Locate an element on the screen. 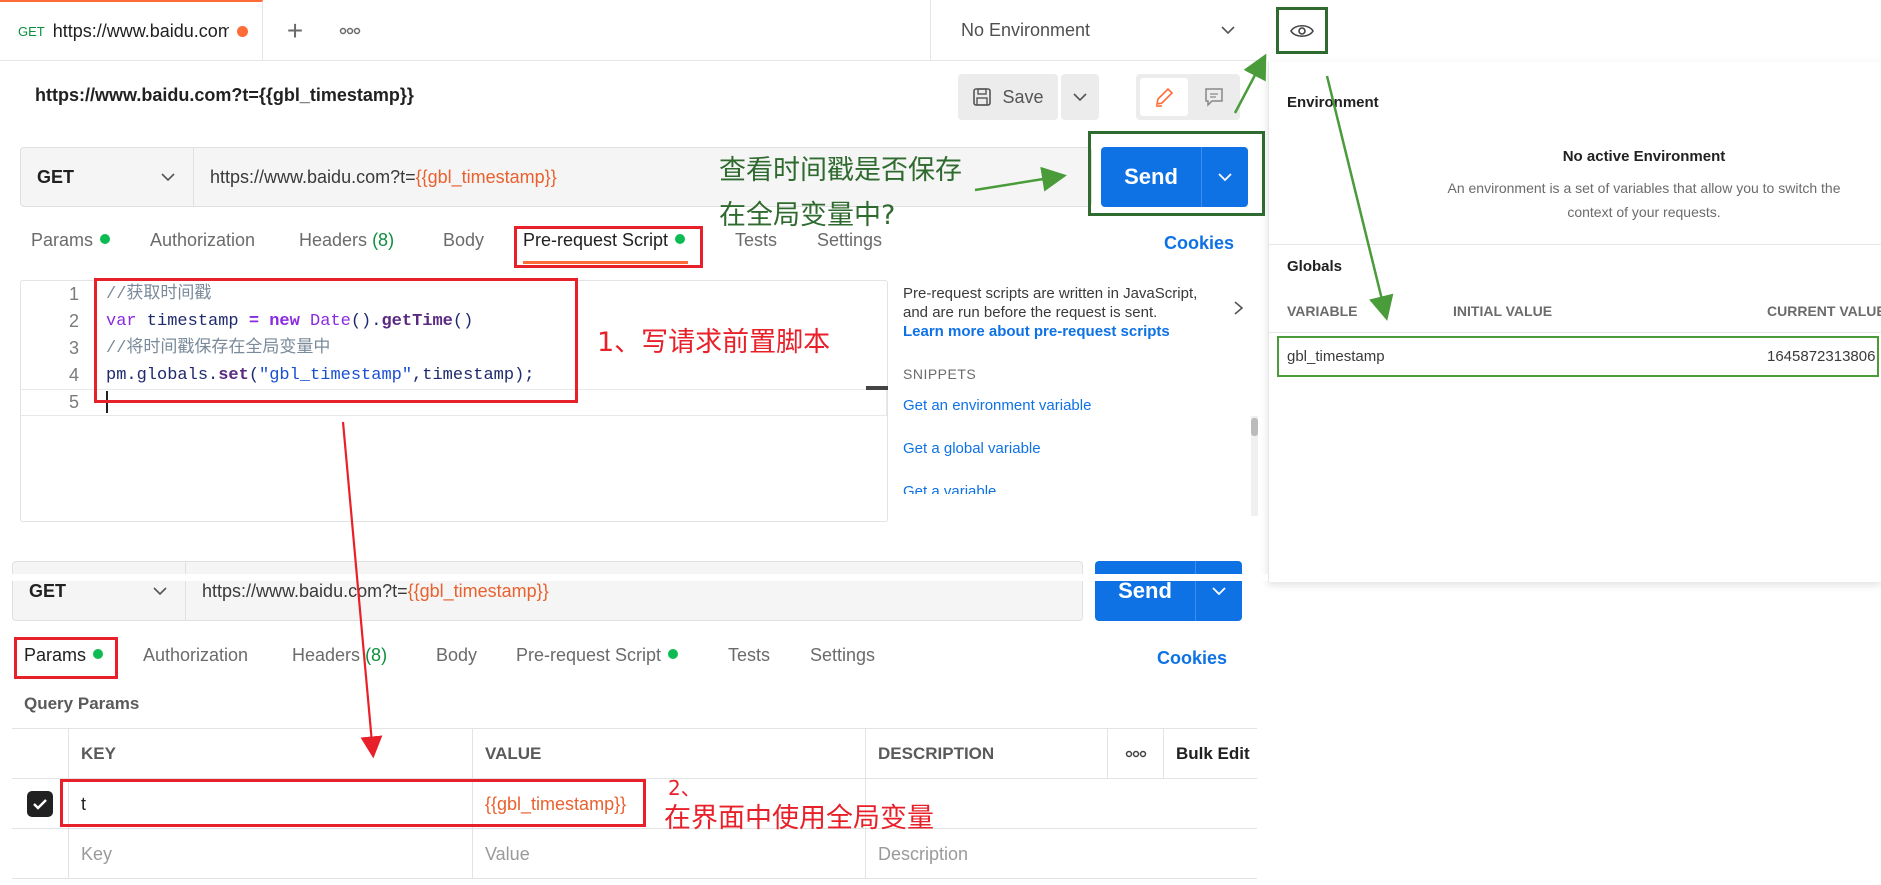 This screenshot has height=885, width=1881. column-options-button is located at coordinates (1135, 754).